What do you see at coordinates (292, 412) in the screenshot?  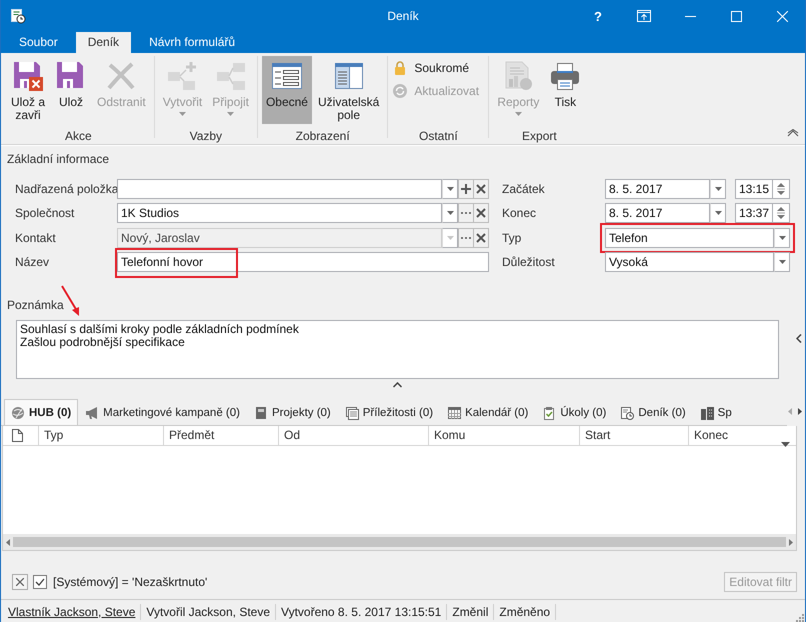 I see `tab: Projekty (0)` at bounding box center [292, 412].